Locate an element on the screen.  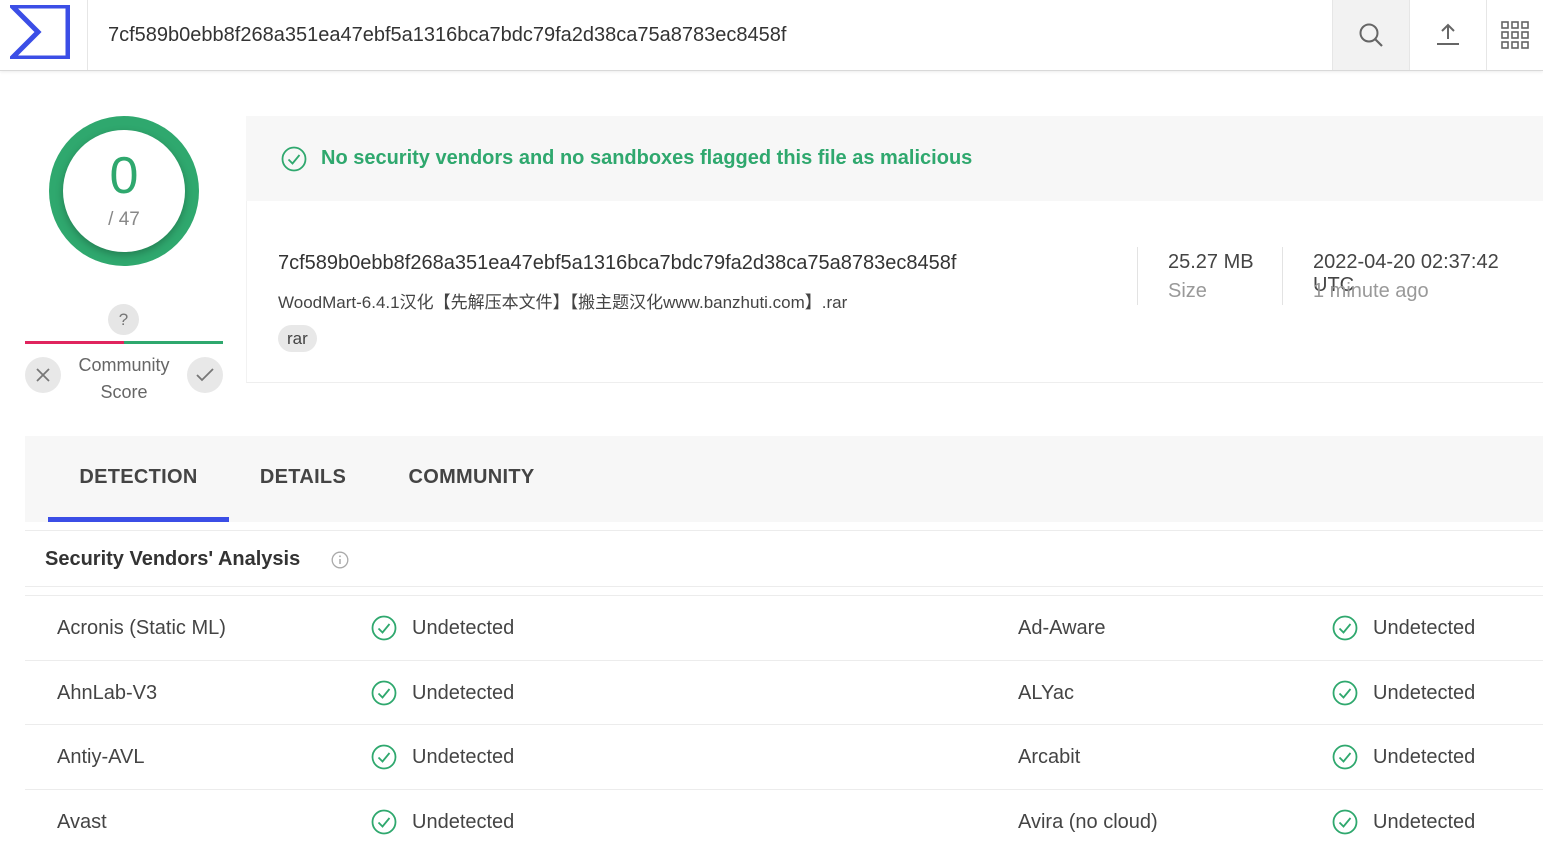
file-type-tag: rar is located at coordinates (297, 338).